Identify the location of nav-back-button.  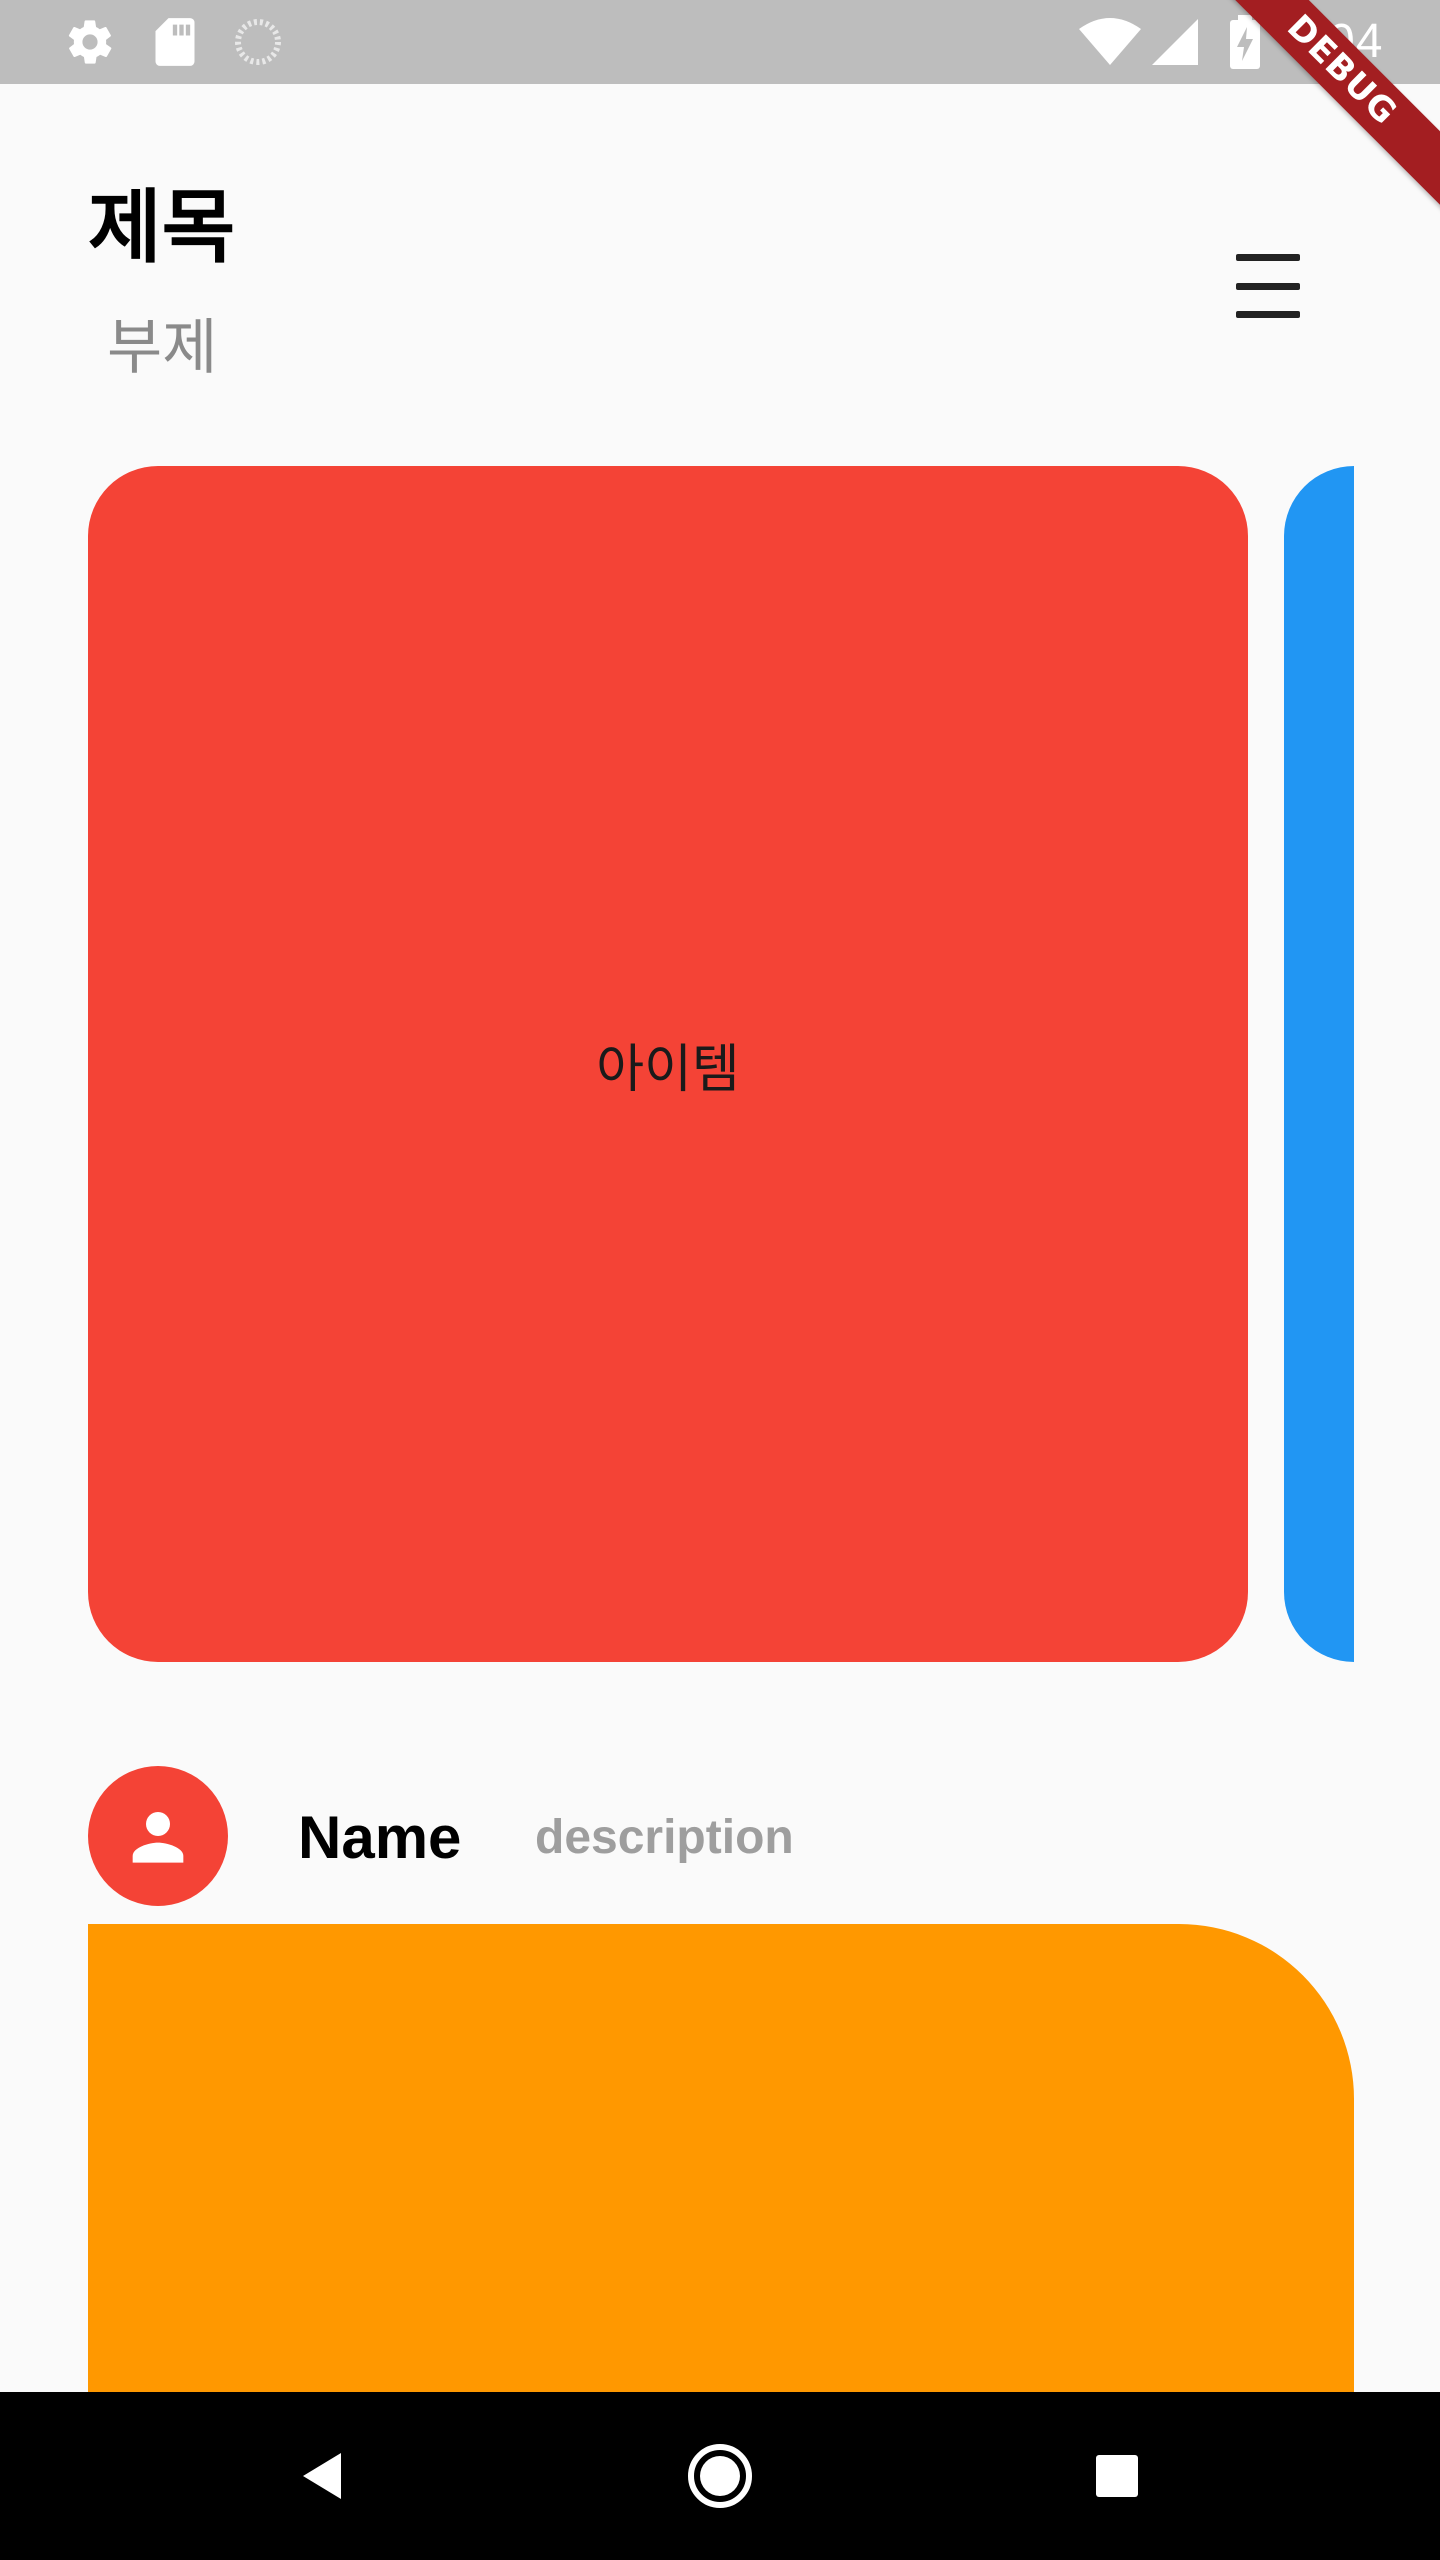
(322, 2476).